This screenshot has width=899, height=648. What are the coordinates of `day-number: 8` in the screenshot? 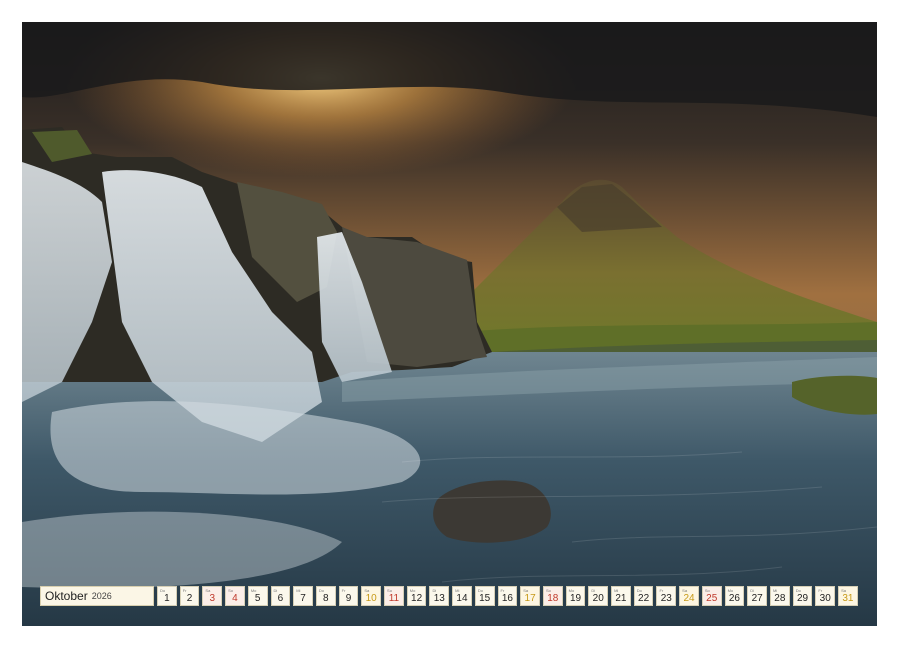 It's located at (325, 598).